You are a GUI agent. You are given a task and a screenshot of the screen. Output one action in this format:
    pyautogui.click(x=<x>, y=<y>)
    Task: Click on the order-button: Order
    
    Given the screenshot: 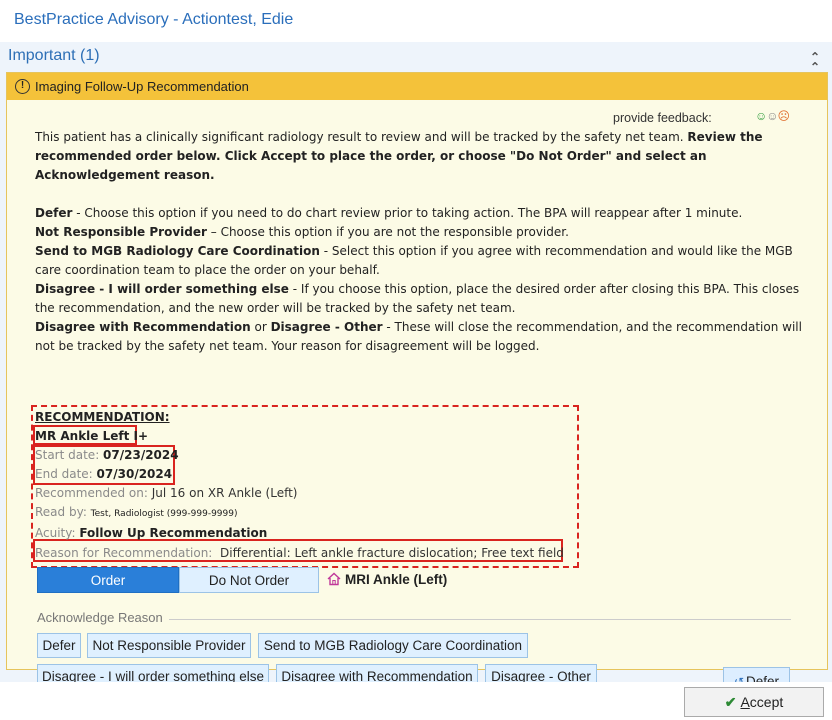 What is the action you would take?
    pyautogui.click(x=108, y=580)
    